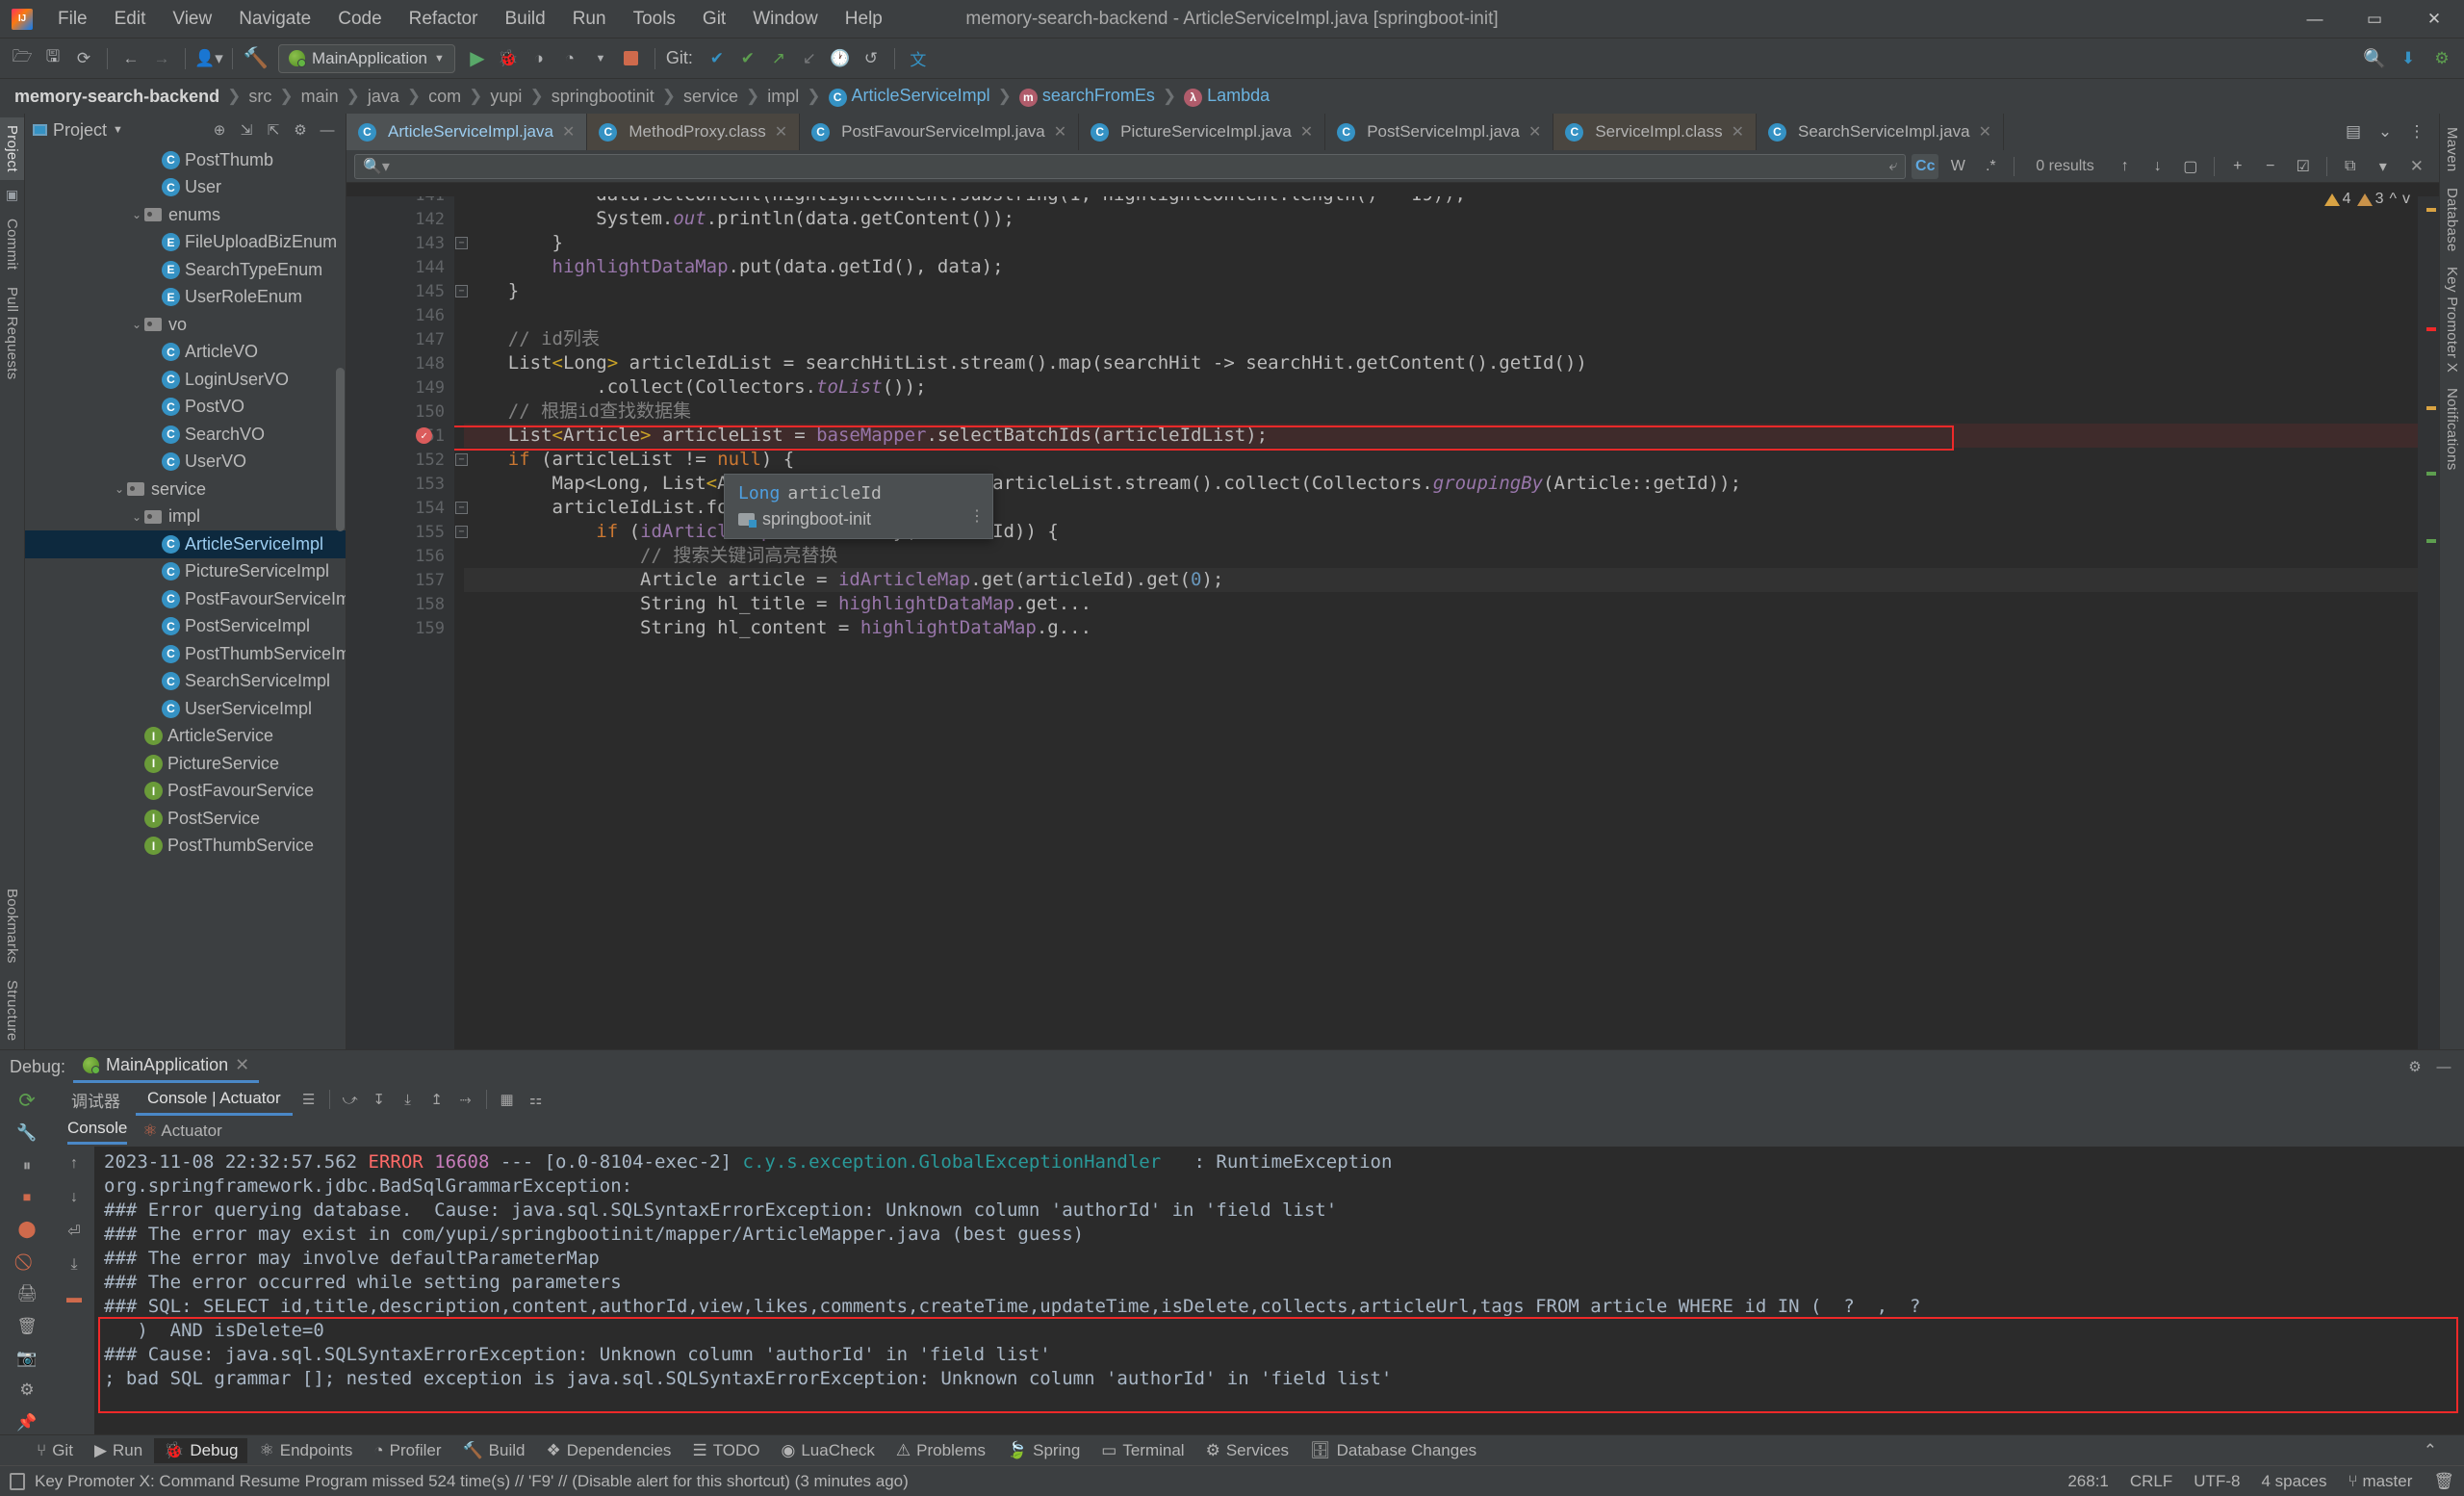  I want to click on breadcrumb-src: src, so click(260, 97).